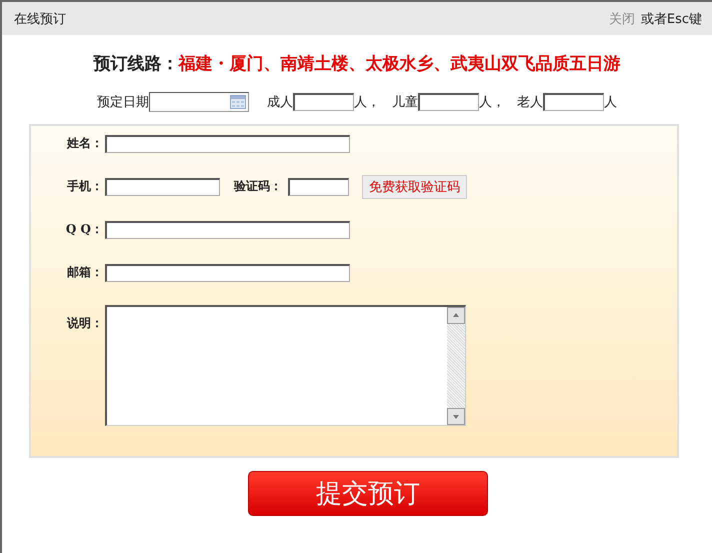 This screenshot has width=712, height=553. Describe the element at coordinates (456, 366) in the screenshot. I see `scrollbar` at that location.